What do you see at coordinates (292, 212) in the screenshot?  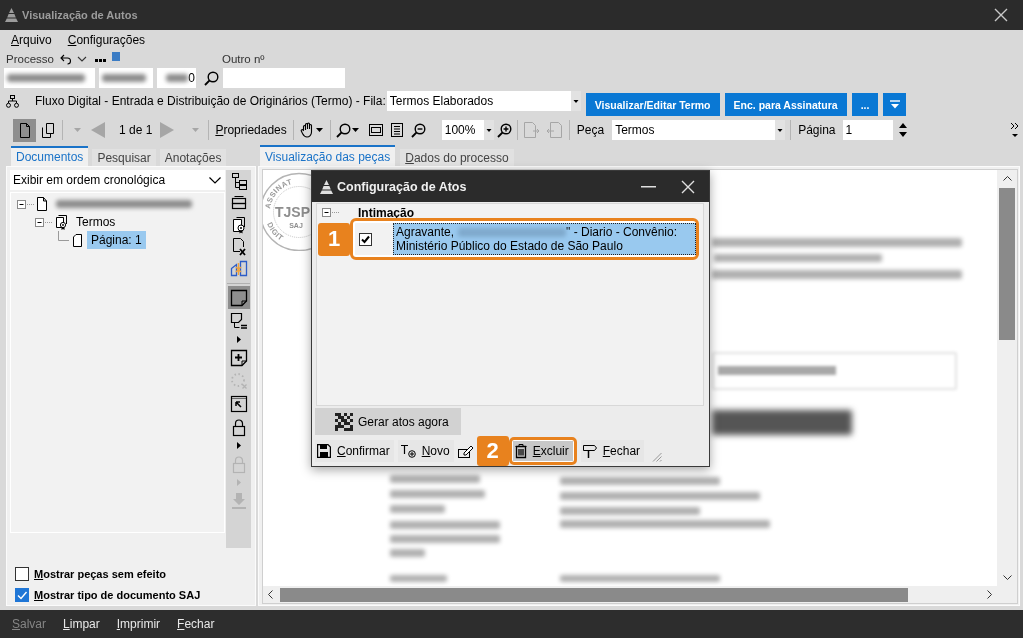 I see `seal-text: TJSP` at bounding box center [292, 212].